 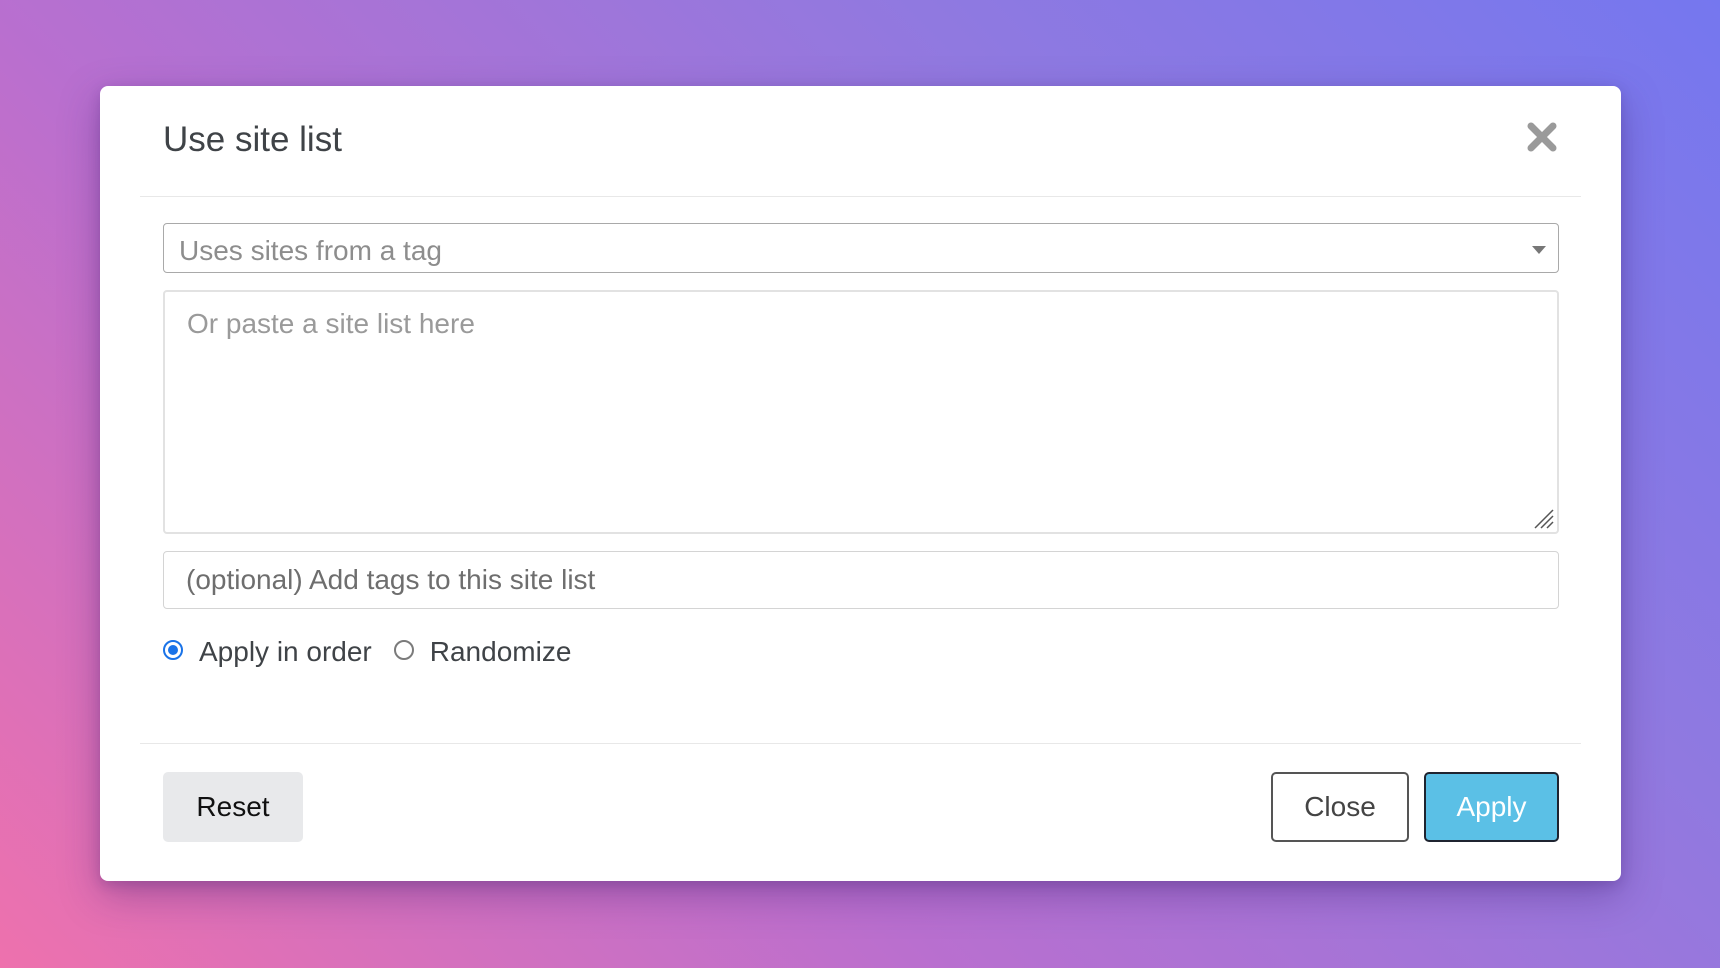 What do you see at coordinates (1539, 250) in the screenshot?
I see `chevron-down-icon` at bounding box center [1539, 250].